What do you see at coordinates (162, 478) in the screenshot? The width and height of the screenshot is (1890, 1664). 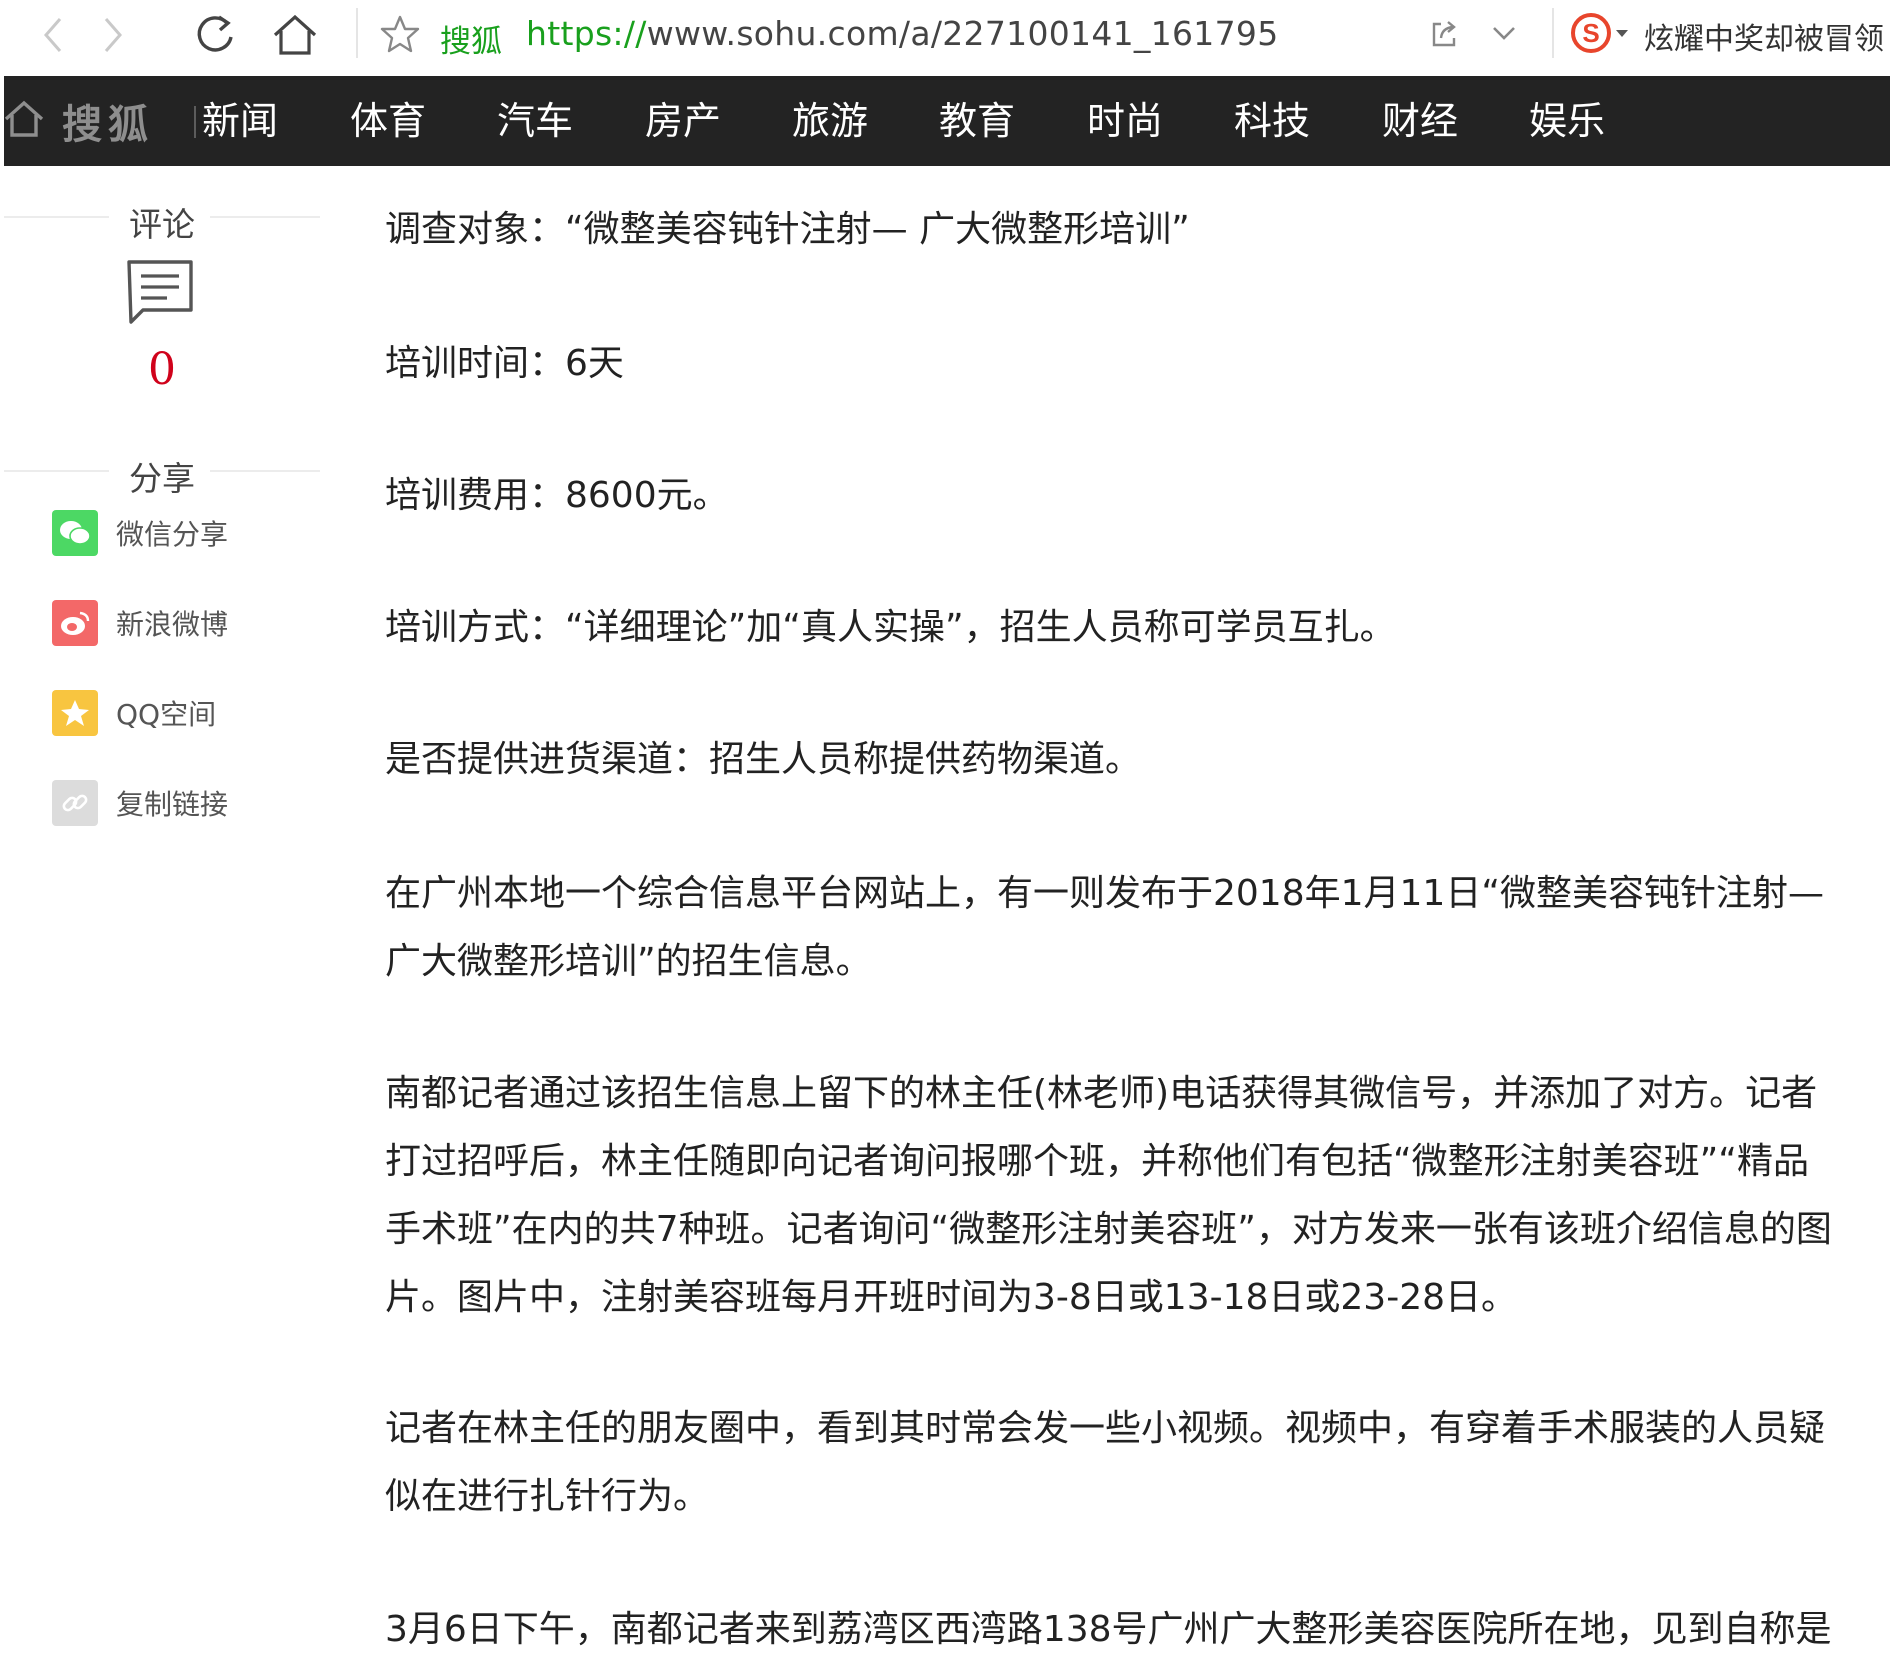 I see `share-title: 分享` at bounding box center [162, 478].